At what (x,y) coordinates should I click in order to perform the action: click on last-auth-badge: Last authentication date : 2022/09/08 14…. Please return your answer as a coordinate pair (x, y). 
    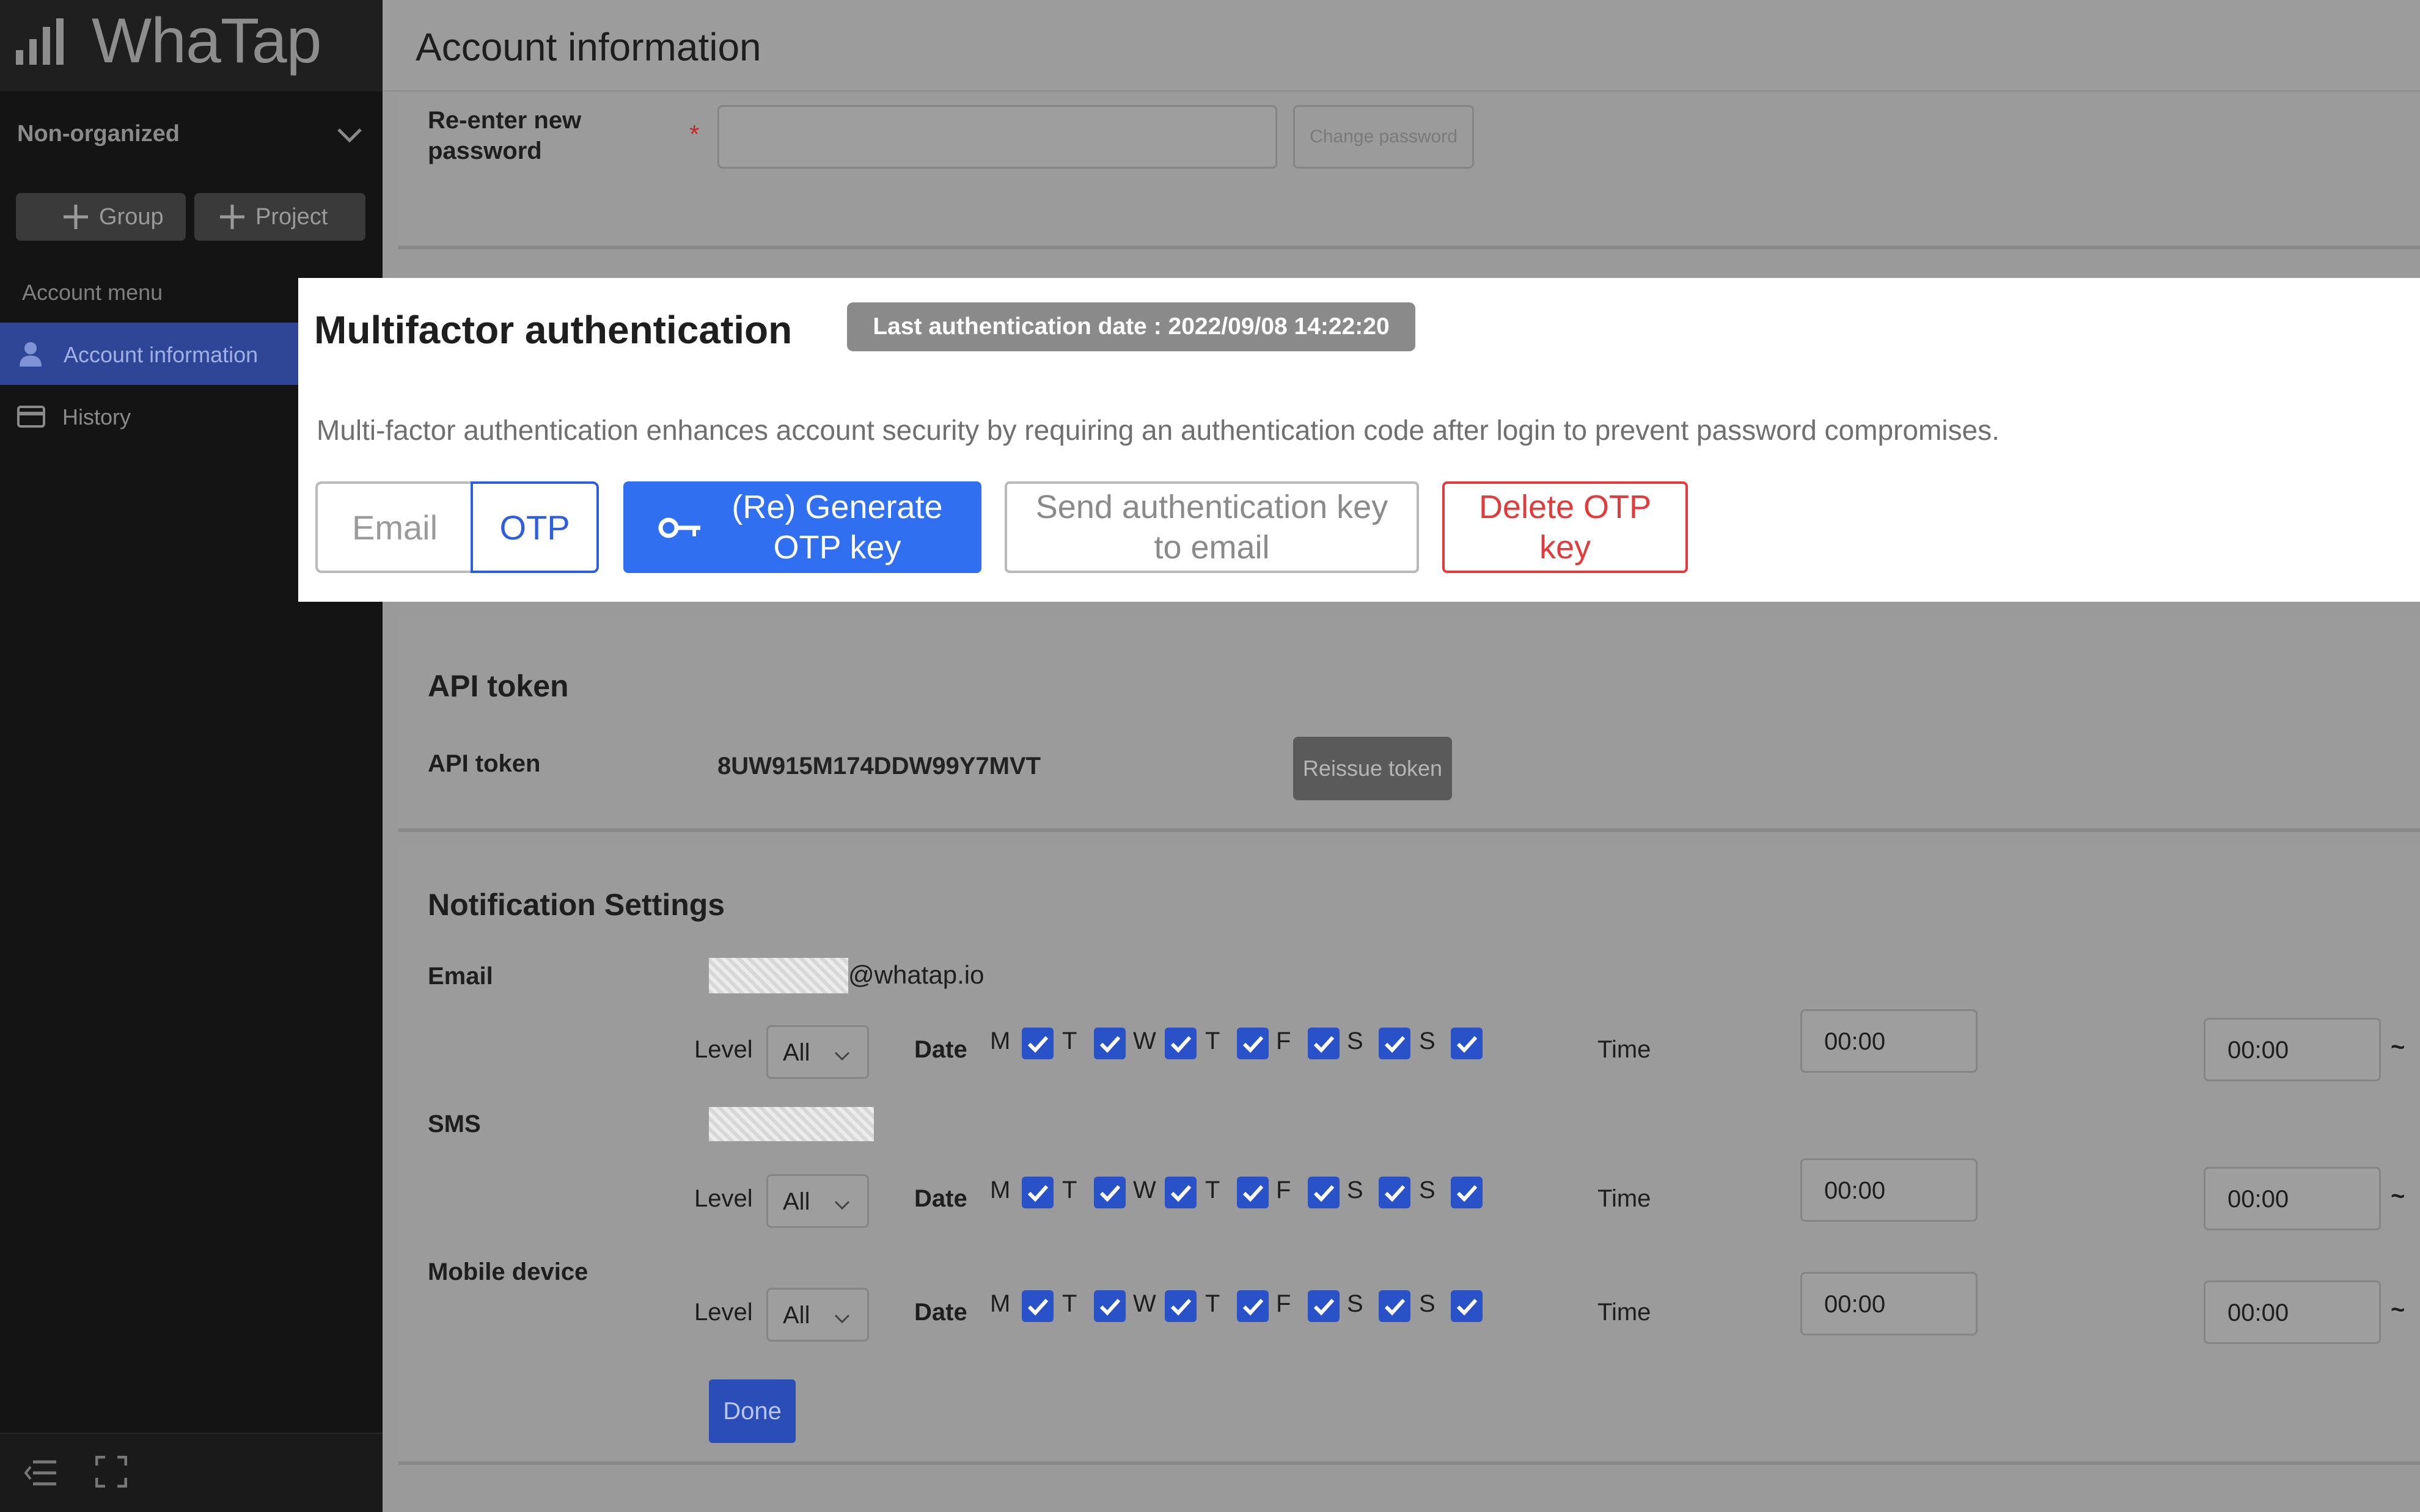
    Looking at the image, I should click on (1131, 326).